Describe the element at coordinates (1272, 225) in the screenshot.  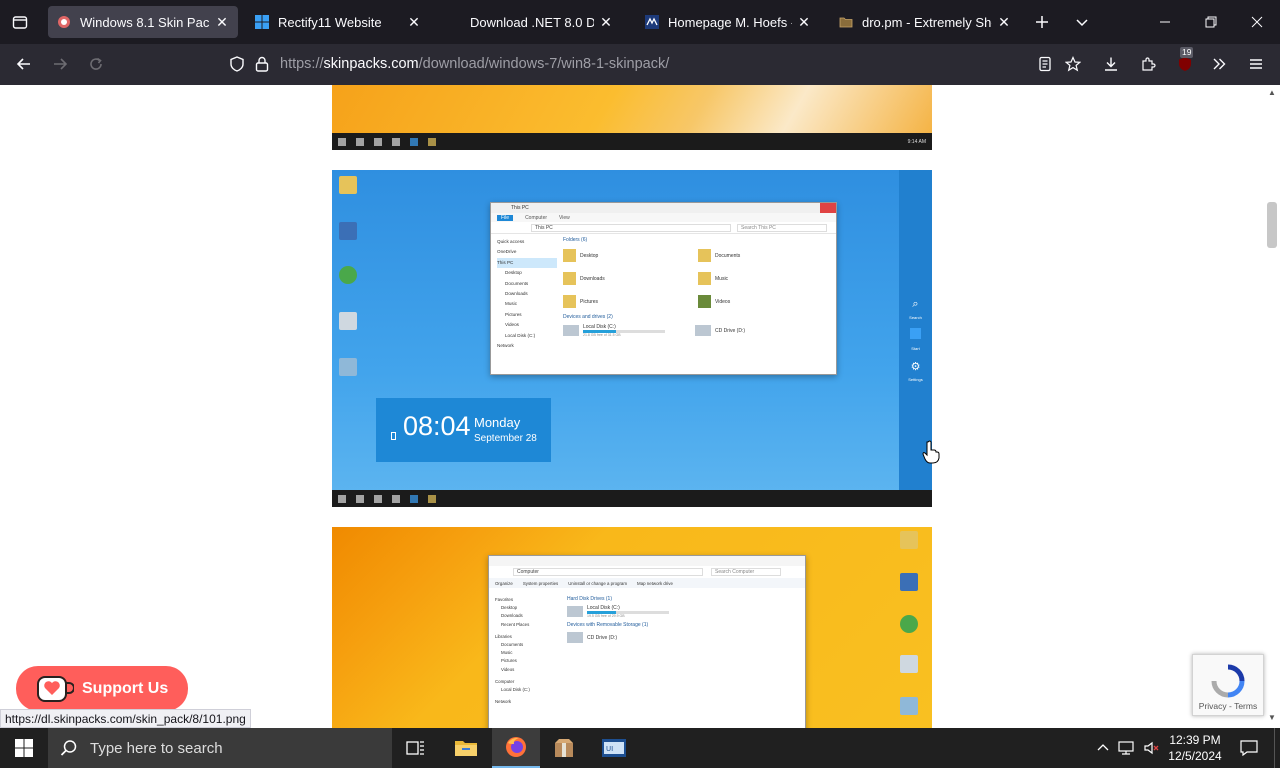
I see `scrollbar-thumb` at that location.